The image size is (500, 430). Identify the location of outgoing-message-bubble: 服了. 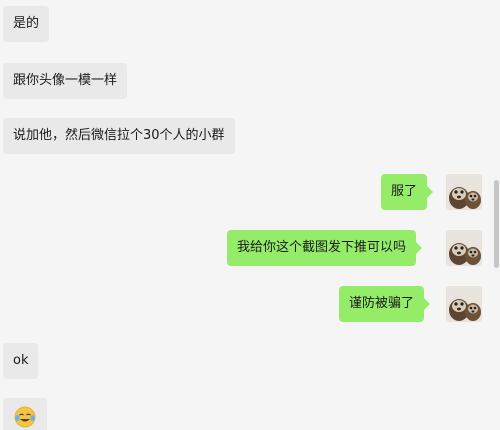
(407, 192).